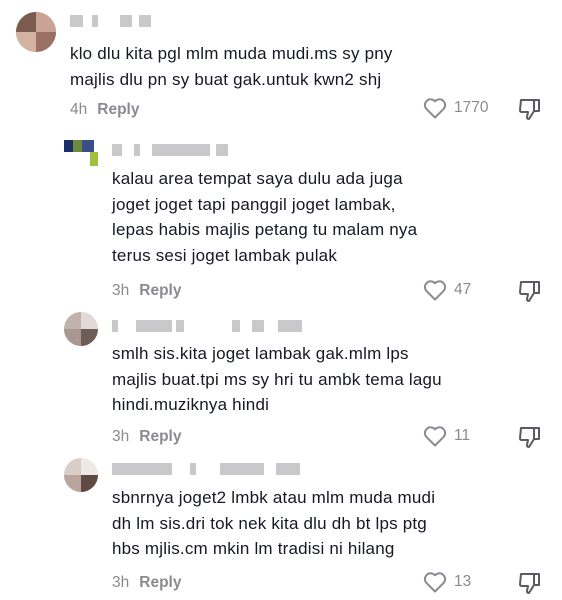  What do you see at coordinates (463, 289) in the screenshot?
I see `like-count: 47` at bounding box center [463, 289].